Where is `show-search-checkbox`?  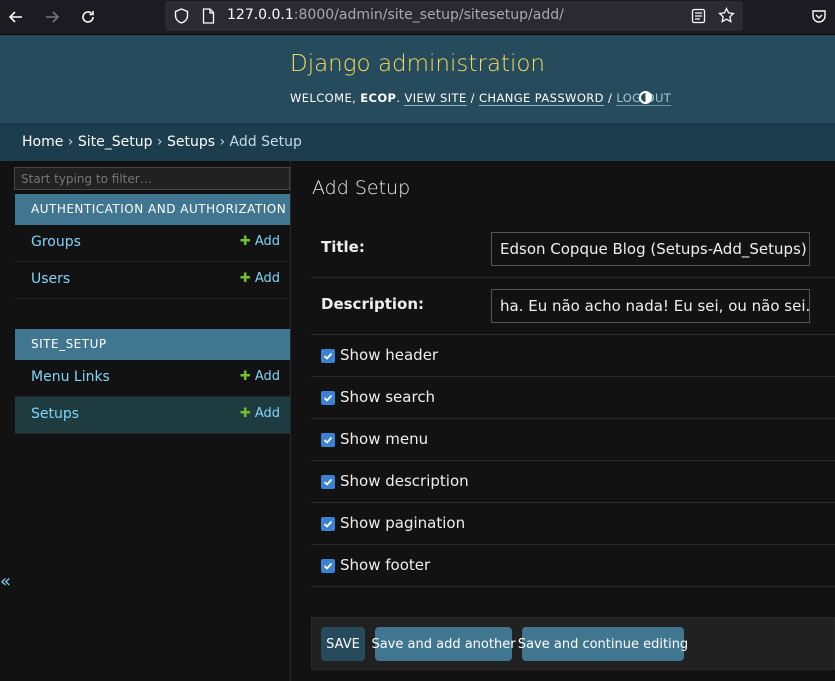
show-search-checkbox is located at coordinates (328, 398).